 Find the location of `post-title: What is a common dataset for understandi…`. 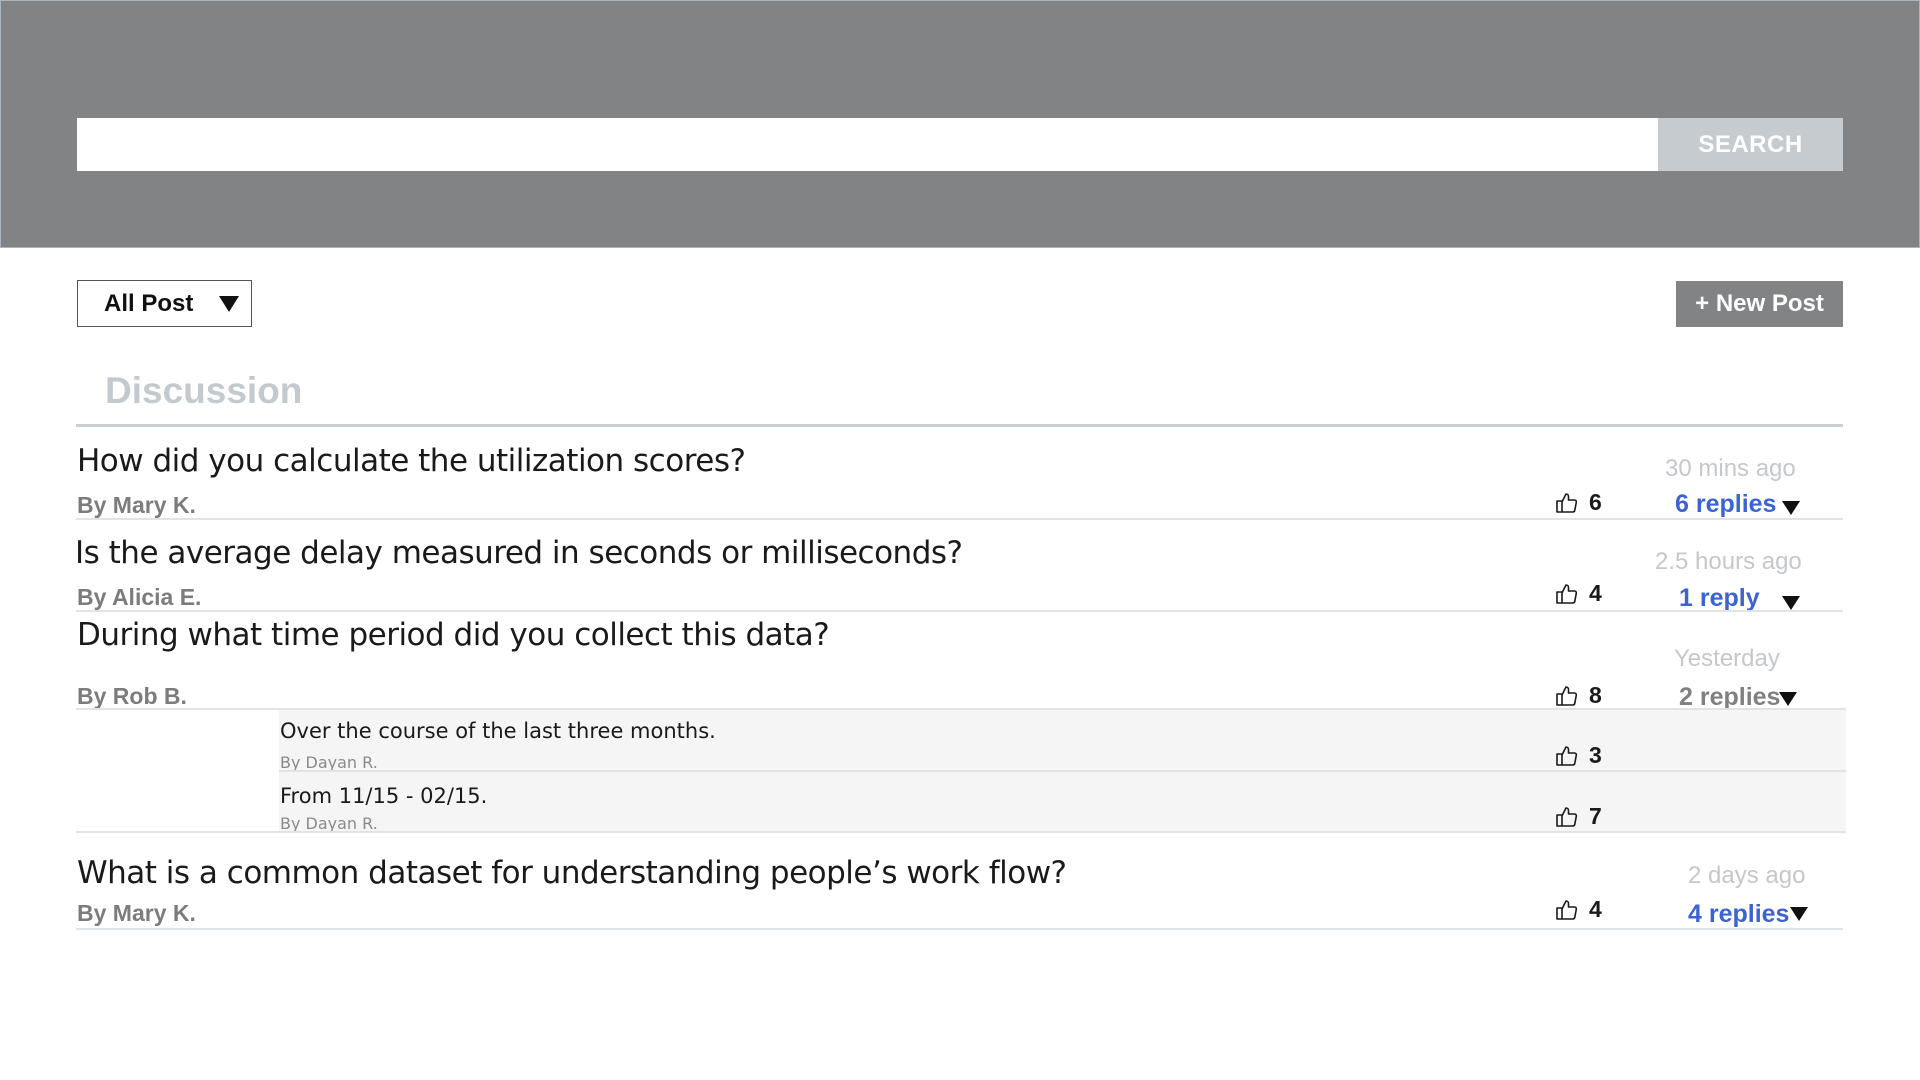

post-title: What is a common dataset for understandi… is located at coordinates (572, 873).